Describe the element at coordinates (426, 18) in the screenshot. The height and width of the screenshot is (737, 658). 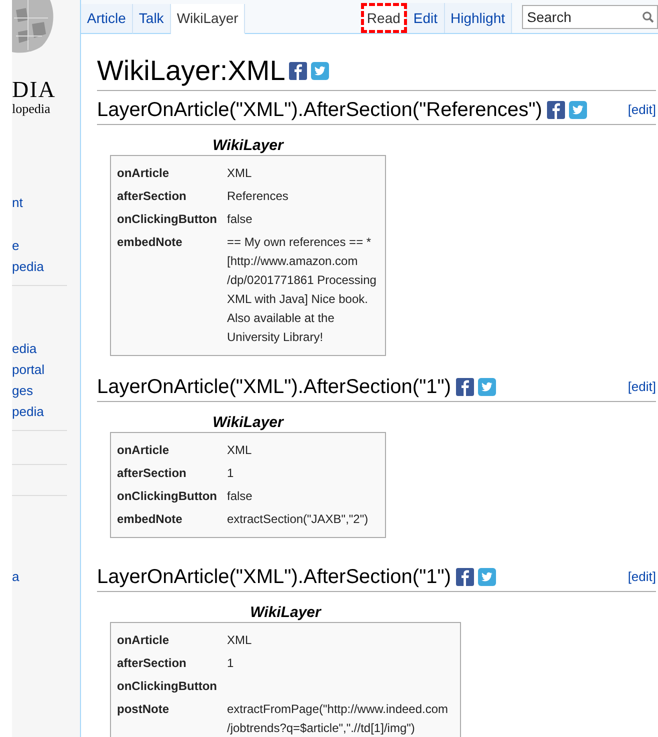
I see `view-tab: Edit` at that location.